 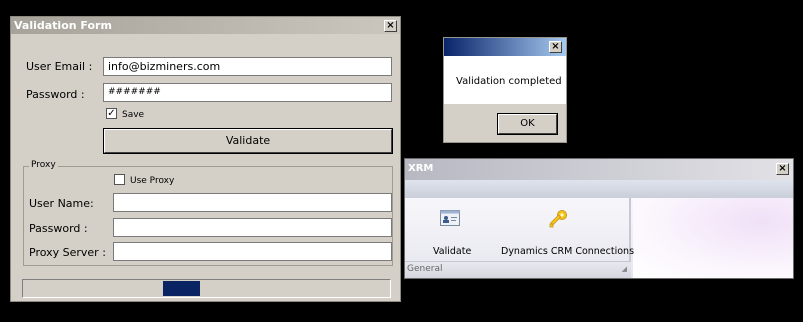 What do you see at coordinates (247, 66) in the screenshot?
I see `user-email-input: info@bizminers.com` at bounding box center [247, 66].